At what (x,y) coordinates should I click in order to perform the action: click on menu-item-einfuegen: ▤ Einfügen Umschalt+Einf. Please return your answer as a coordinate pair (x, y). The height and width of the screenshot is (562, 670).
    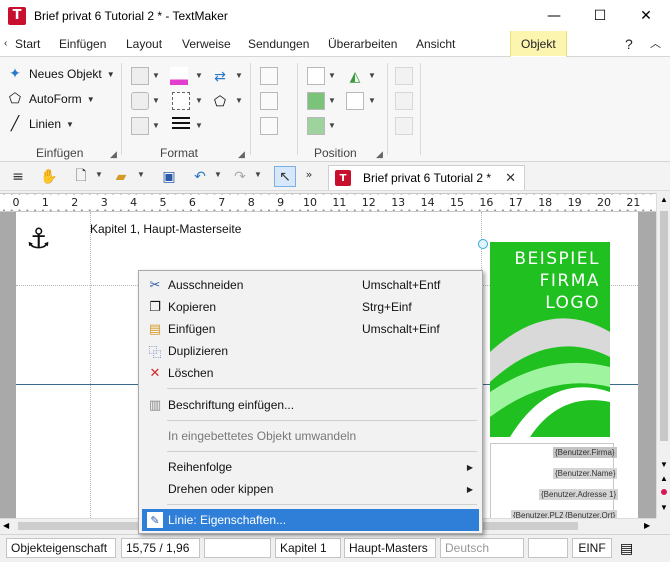
    Looking at the image, I should click on (310, 329).